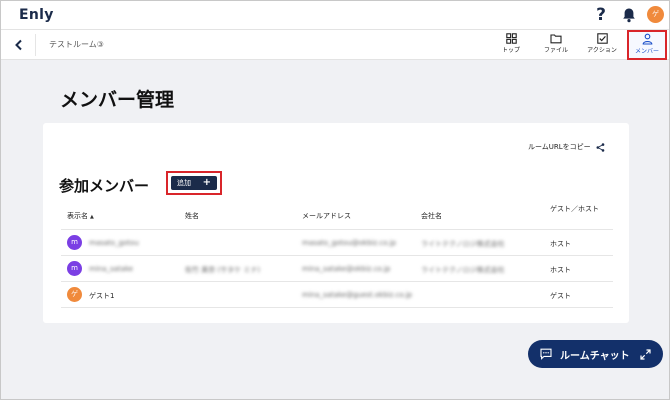 This screenshot has width=670, height=400. I want to click on bell-icon, so click(629, 15).